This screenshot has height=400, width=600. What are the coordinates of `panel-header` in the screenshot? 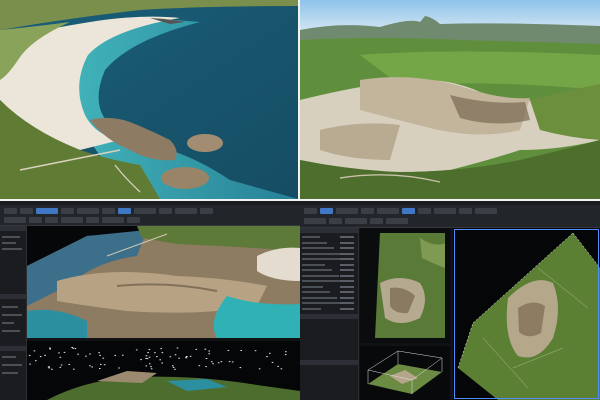 It's located at (329, 230).